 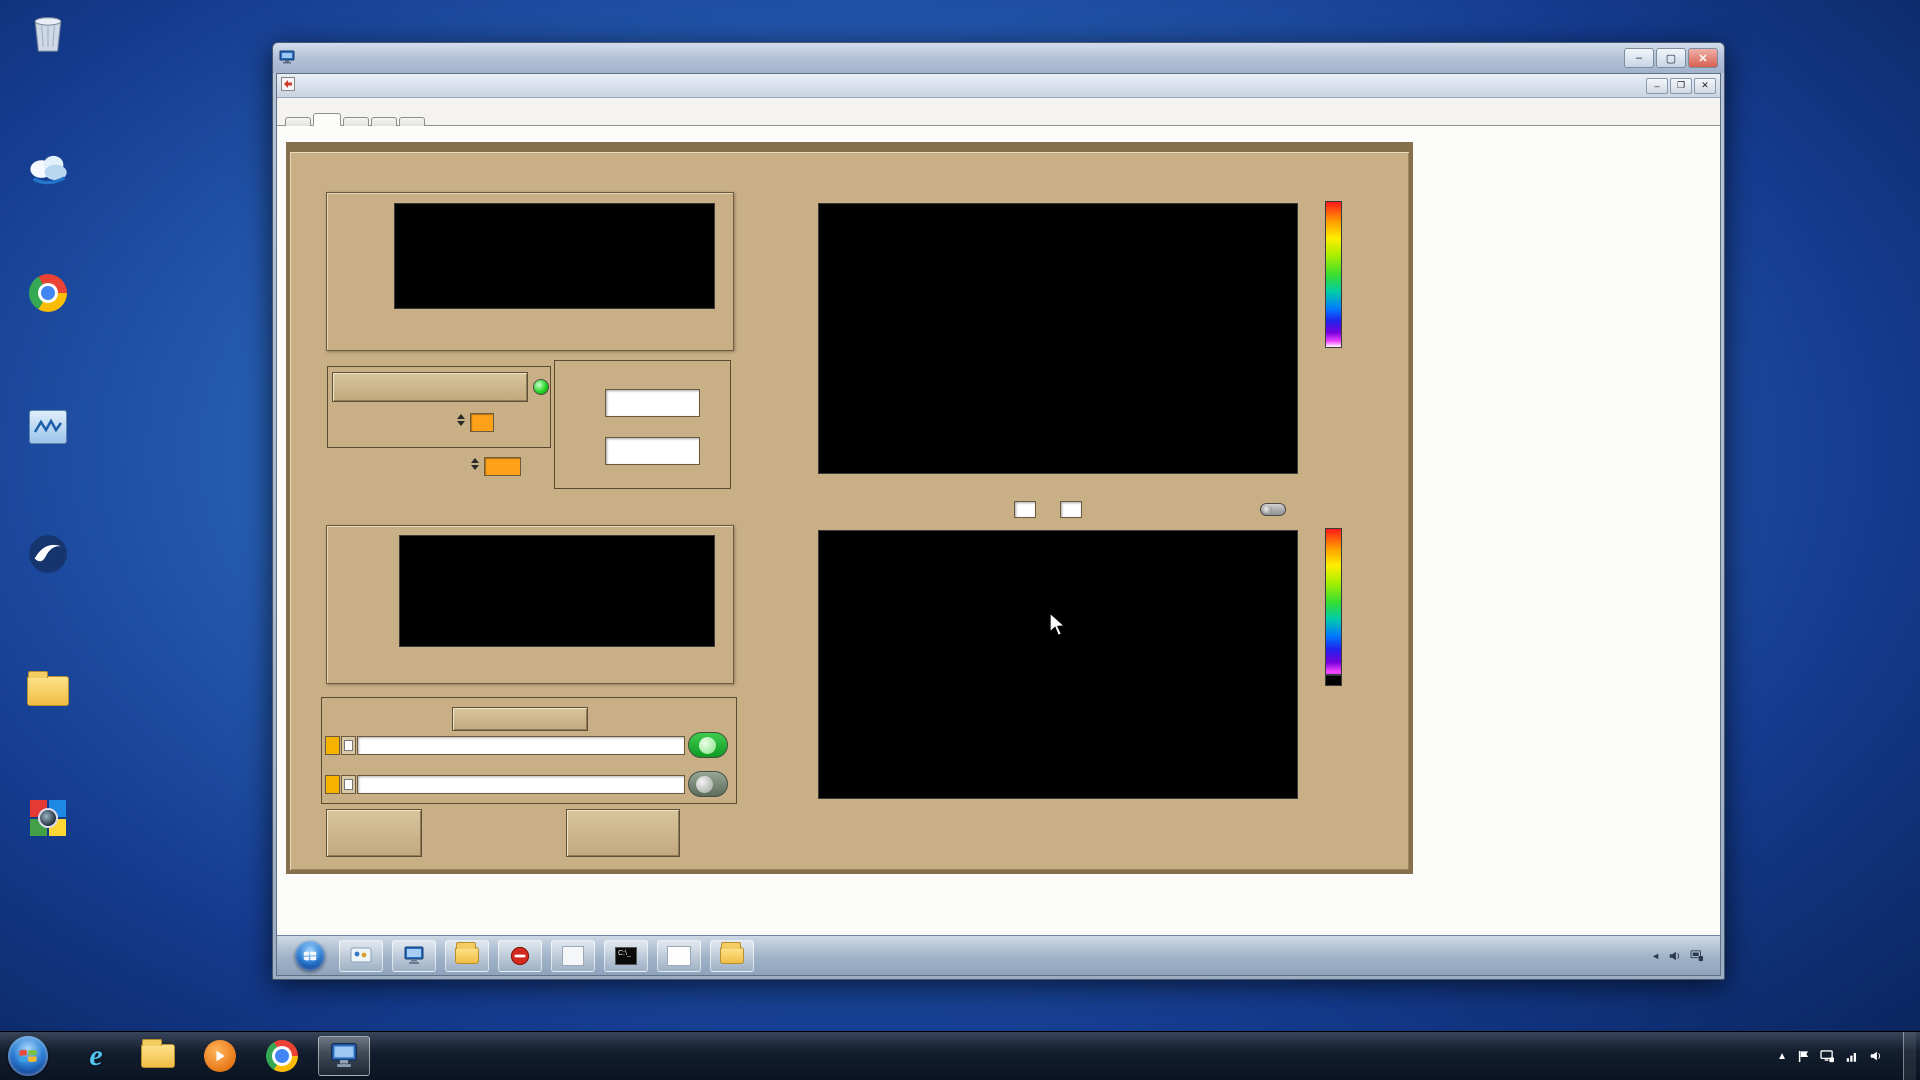 I want to click on tab-temp-humidity, so click(x=356, y=121).